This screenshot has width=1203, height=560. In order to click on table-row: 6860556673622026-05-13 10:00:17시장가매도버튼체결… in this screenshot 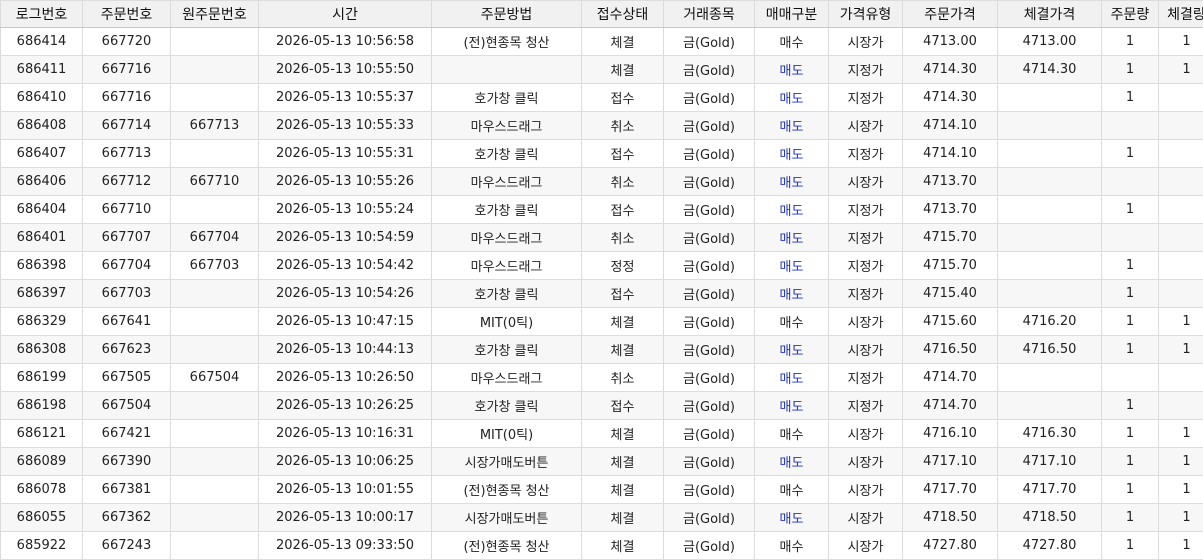, I will do `click(602, 518)`.